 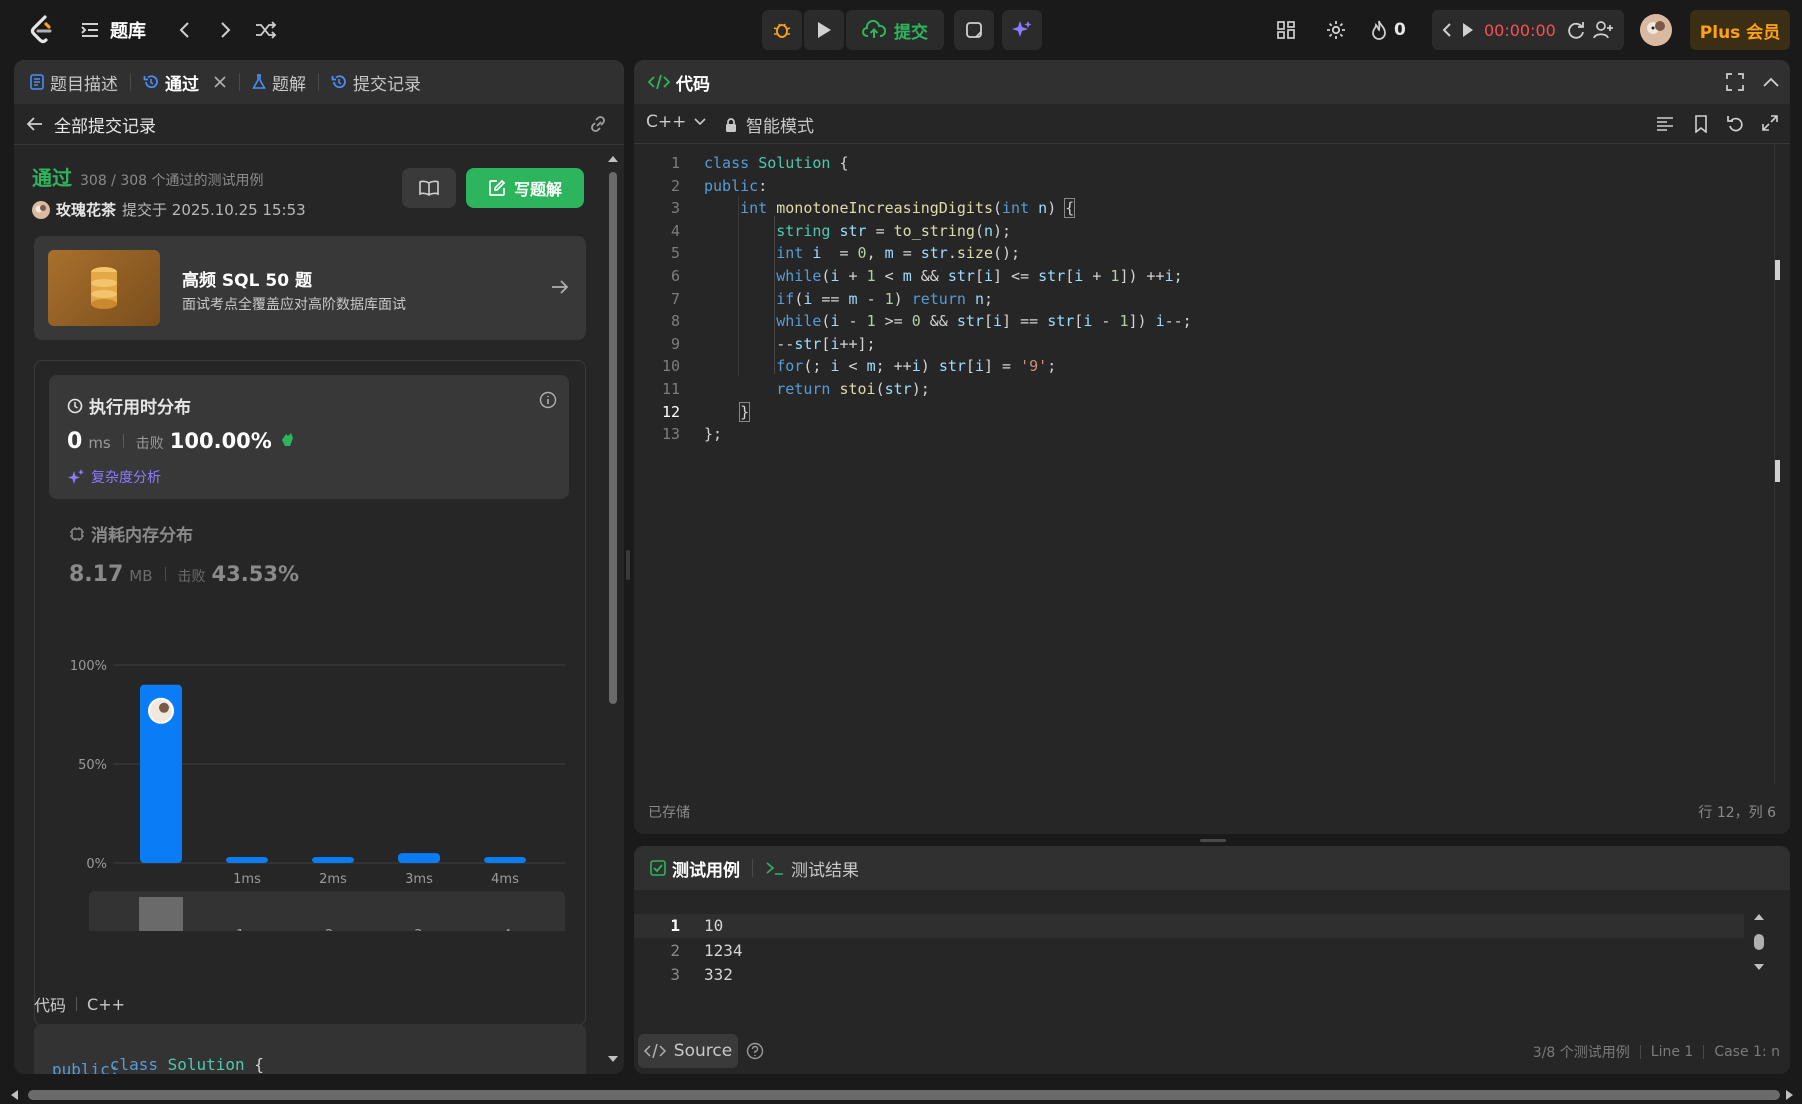 I want to click on lock-icon, so click(x=731, y=124).